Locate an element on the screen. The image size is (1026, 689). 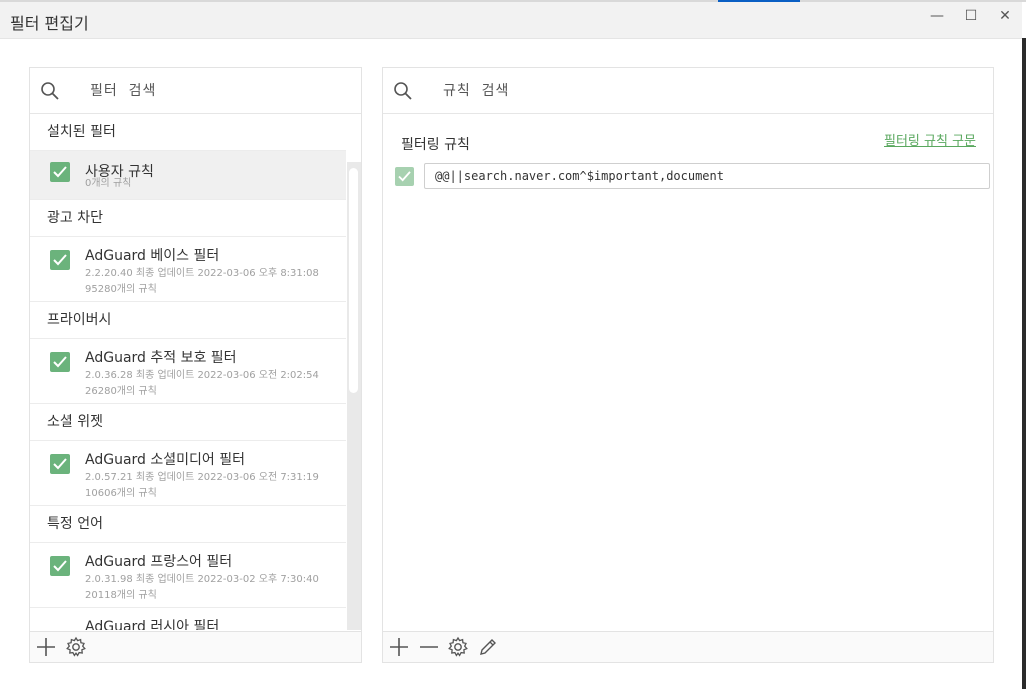
pencil-icon is located at coordinates (488, 647).